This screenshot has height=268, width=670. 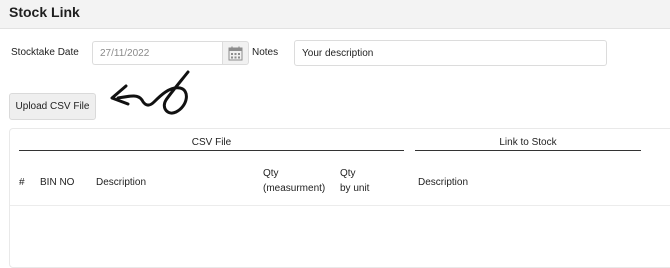 I want to click on hand-drawn-arrow, so click(x=150, y=92).